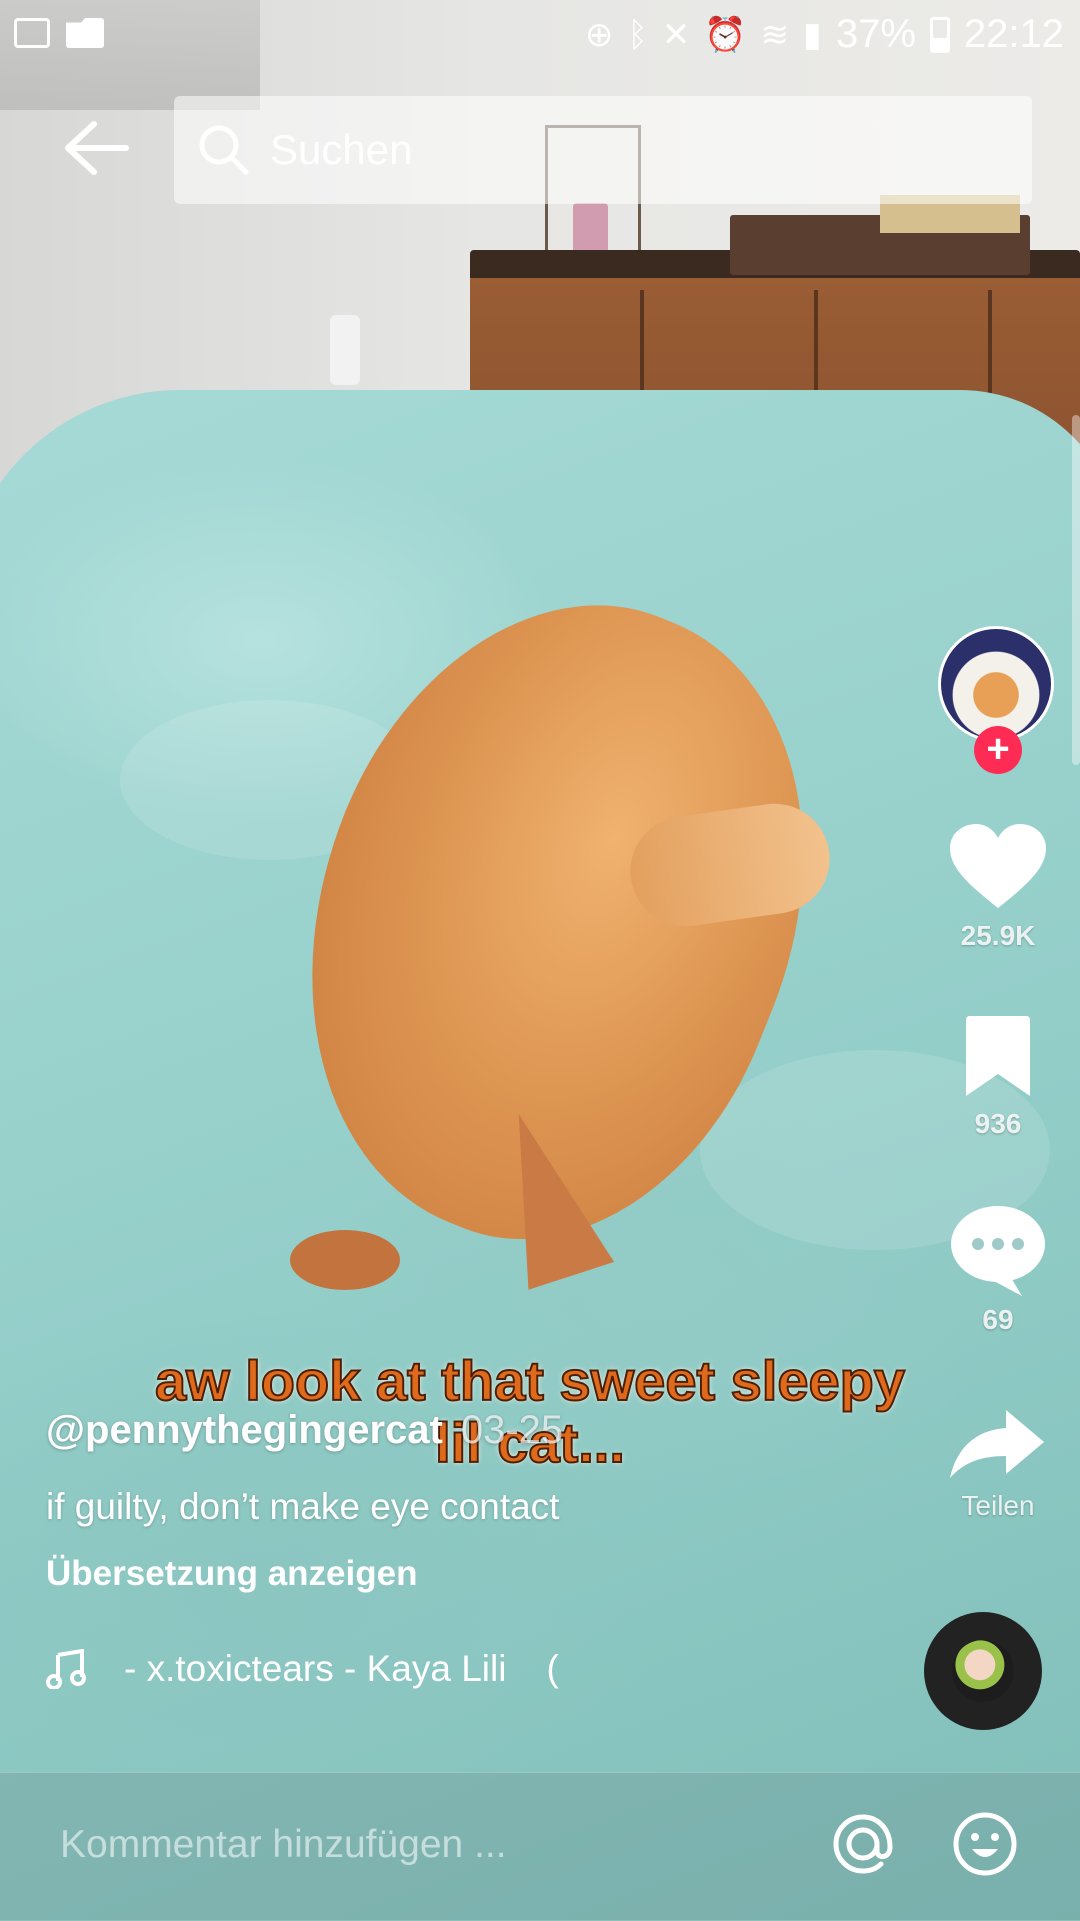  What do you see at coordinates (345, 350) in the screenshot?
I see `wall-outlet` at bounding box center [345, 350].